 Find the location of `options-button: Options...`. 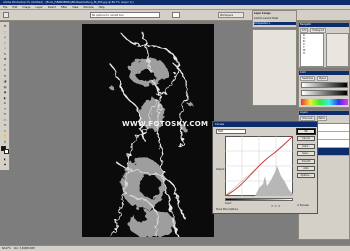

options-button: Options... is located at coordinates (306, 175).